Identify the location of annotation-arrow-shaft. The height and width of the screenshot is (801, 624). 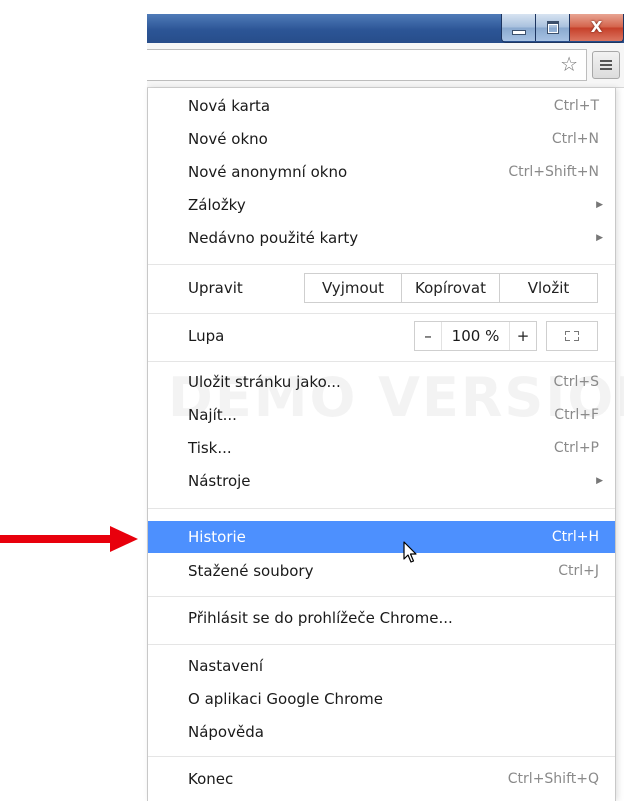
(56, 539).